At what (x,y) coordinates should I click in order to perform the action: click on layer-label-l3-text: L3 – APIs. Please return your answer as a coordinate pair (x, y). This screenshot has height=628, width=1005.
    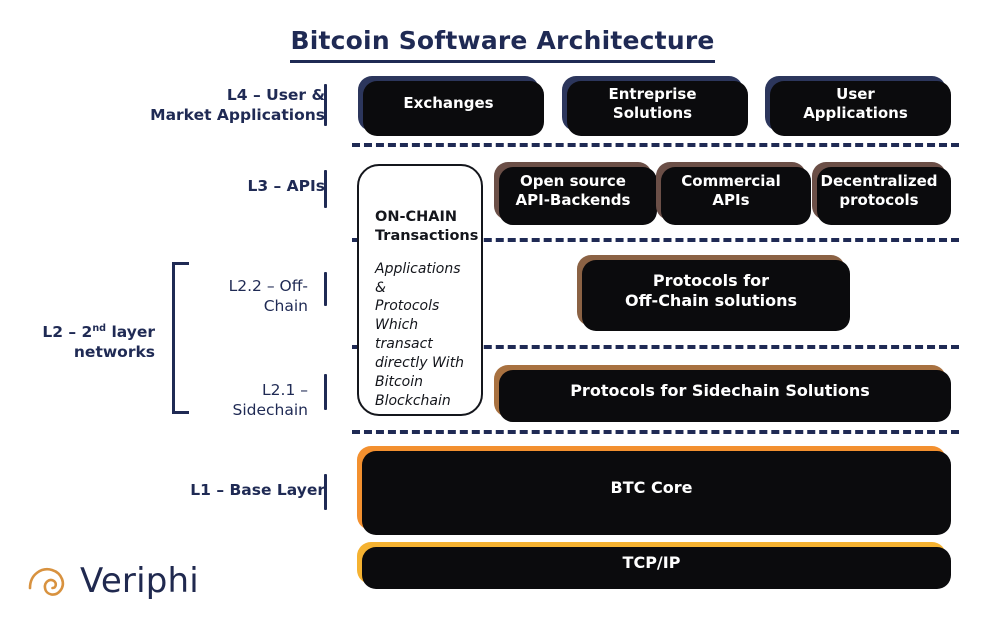
    Looking at the image, I should click on (286, 186).